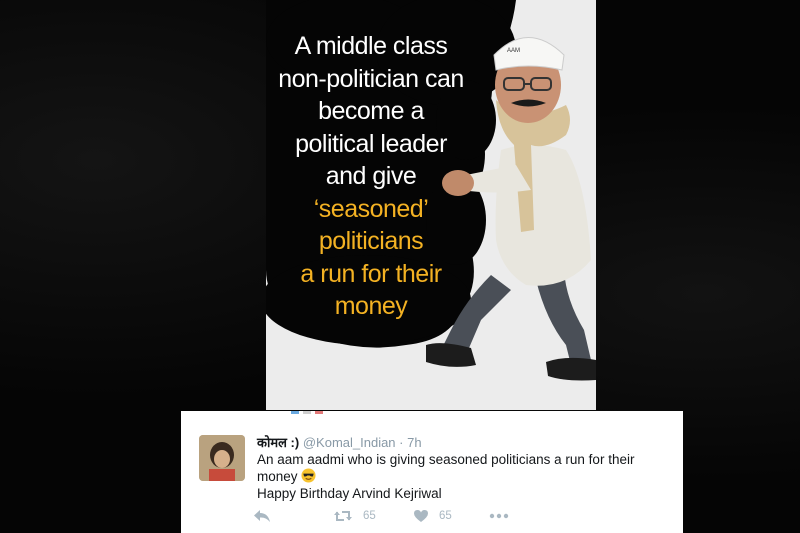  Describe the element at coordinates (349, 493) in the screenshot. I see `tweet-text-line: Happy Birthday Arvind Kejriwal` at that location.